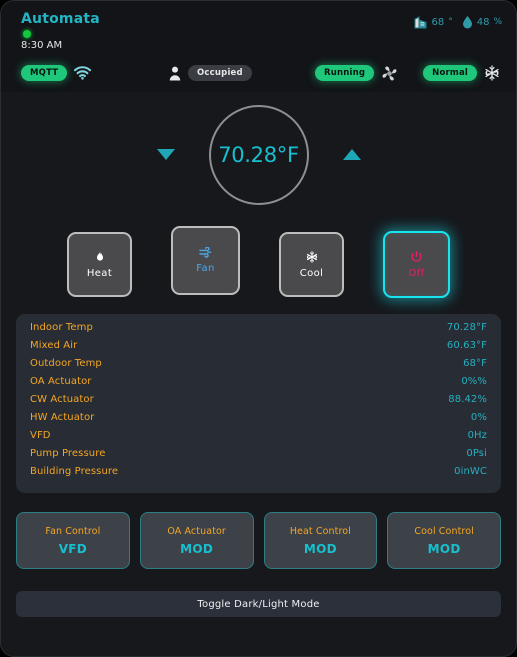 This screenshot has width=517, height=657. I want to click on humidity-readout: 48 %, so click(482, 22).